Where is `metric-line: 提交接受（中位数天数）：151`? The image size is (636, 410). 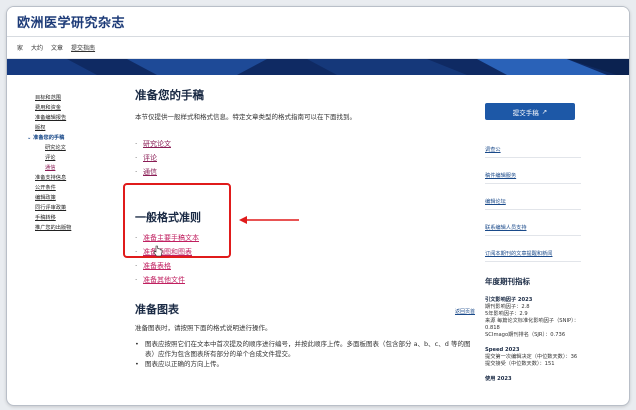
metric-line: 提交接受（中位数天数）：151 is located at coordinates (520, 364).